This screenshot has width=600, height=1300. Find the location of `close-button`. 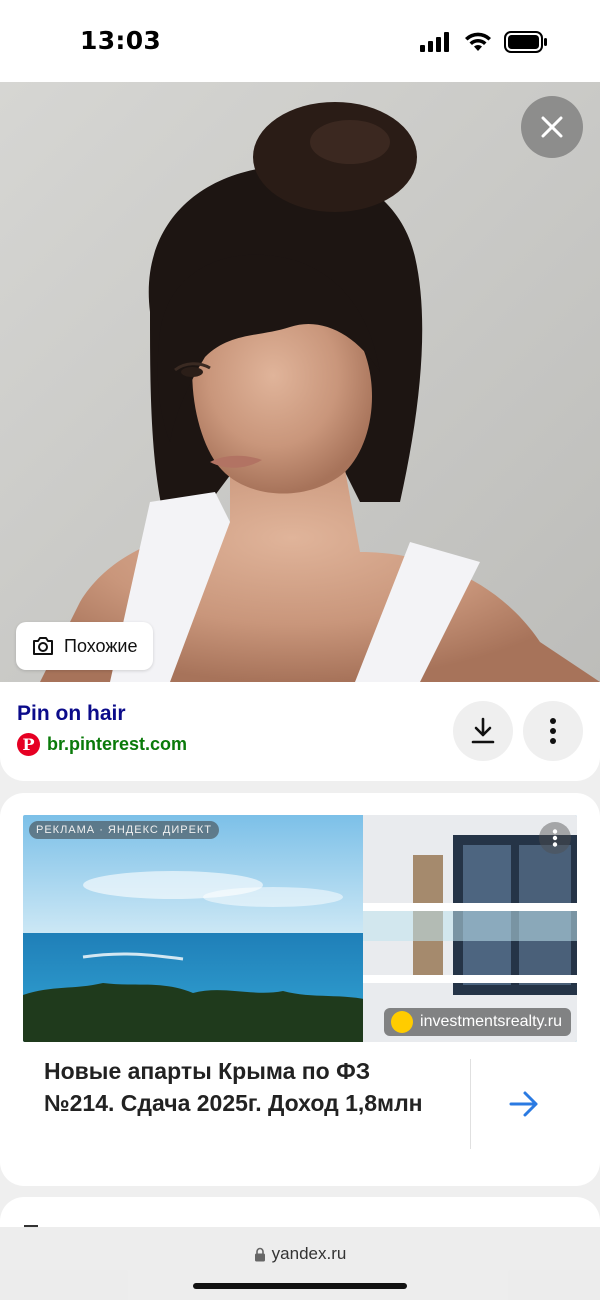

close-button is located at coordinates (552, 127).